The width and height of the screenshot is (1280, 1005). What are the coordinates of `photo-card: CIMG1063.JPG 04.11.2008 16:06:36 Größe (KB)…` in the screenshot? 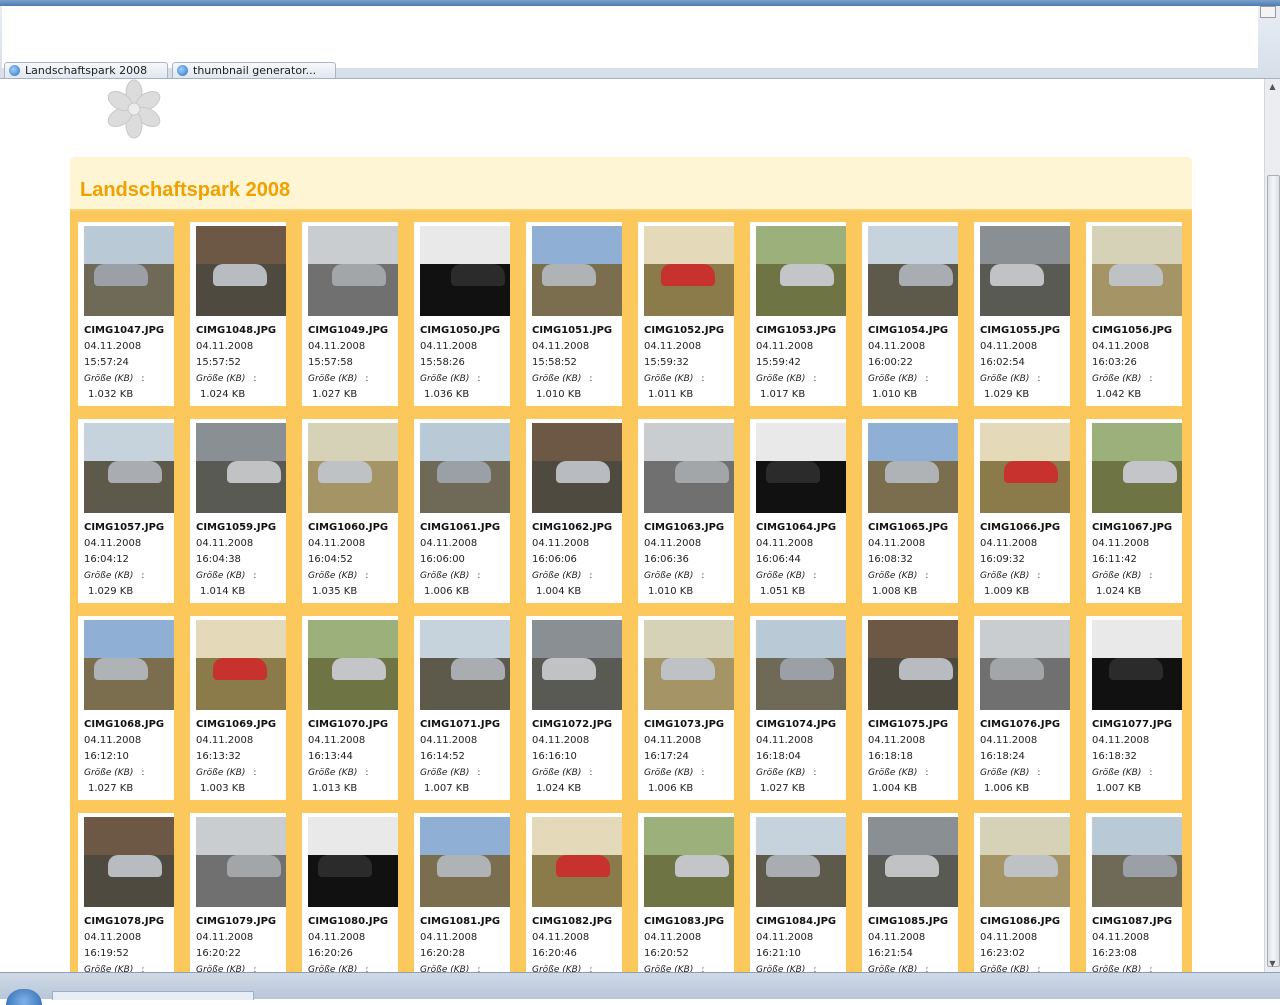 It's located at (686, 511).